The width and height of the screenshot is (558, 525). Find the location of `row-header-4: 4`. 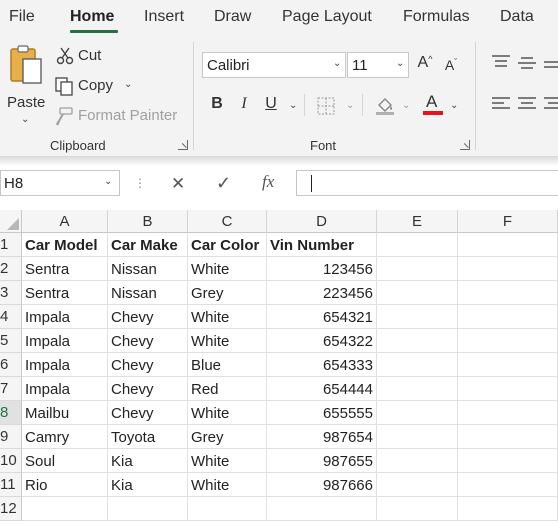

row-header-4: 4 is located at coordinates (11, 317).